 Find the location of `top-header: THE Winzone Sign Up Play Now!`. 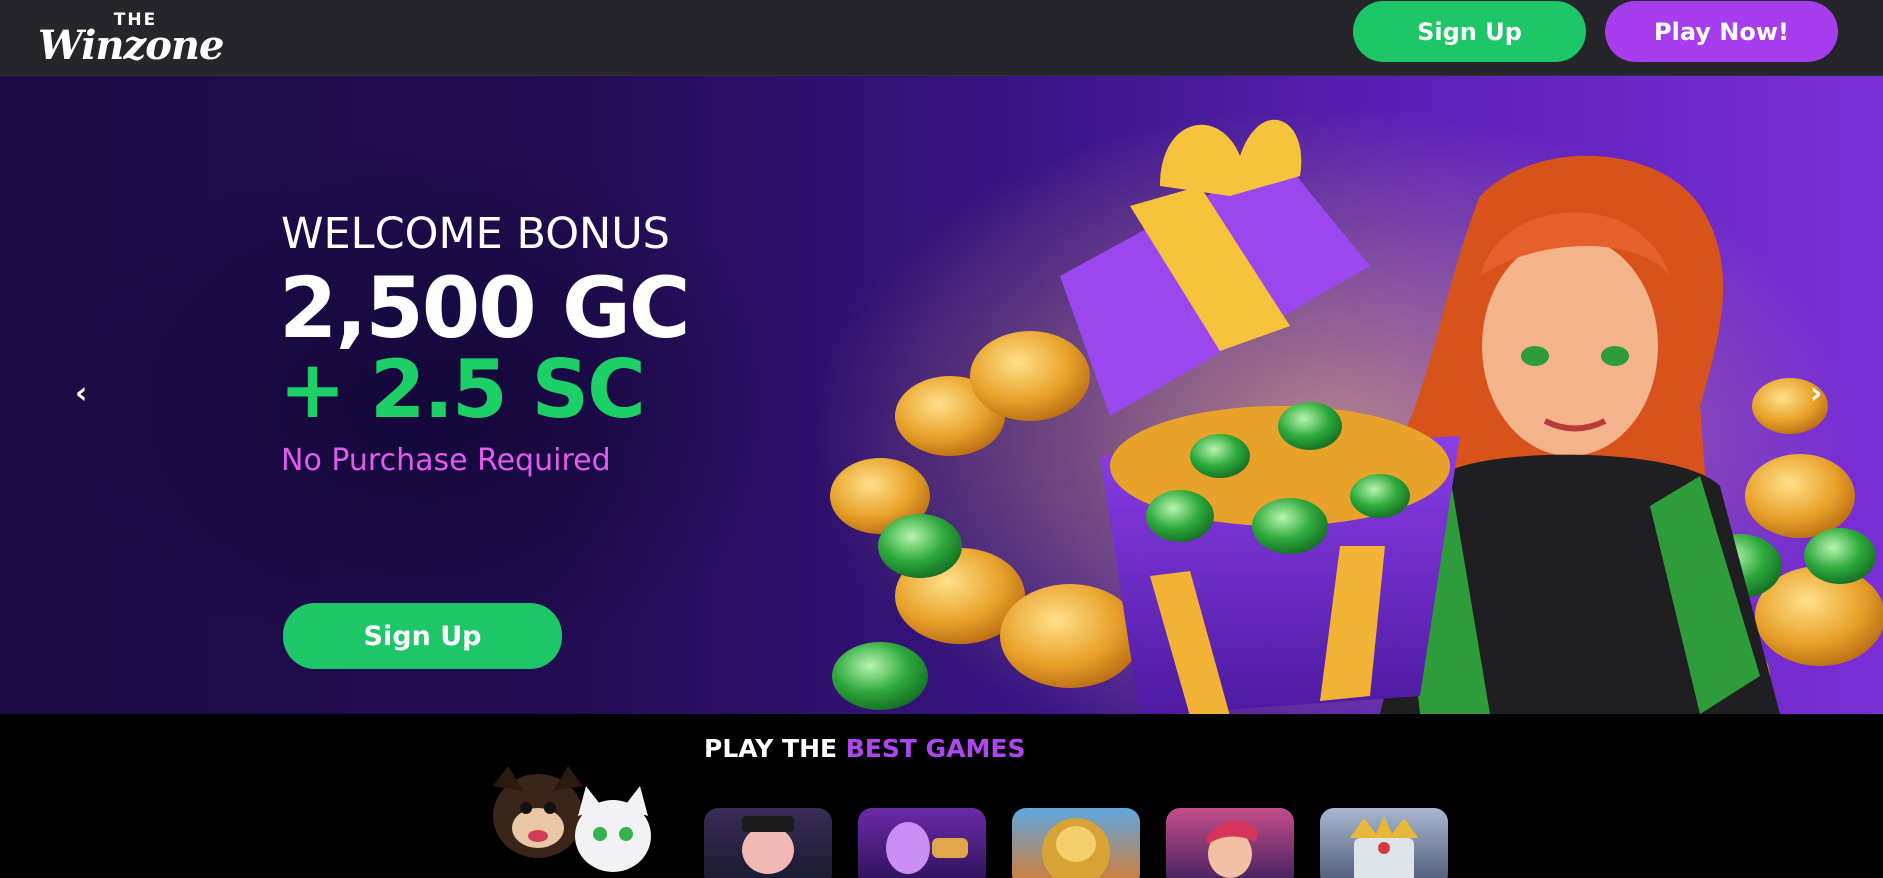

top-header: THE Winzone Sign Up Play Now! is located at coordinates (941, 38).